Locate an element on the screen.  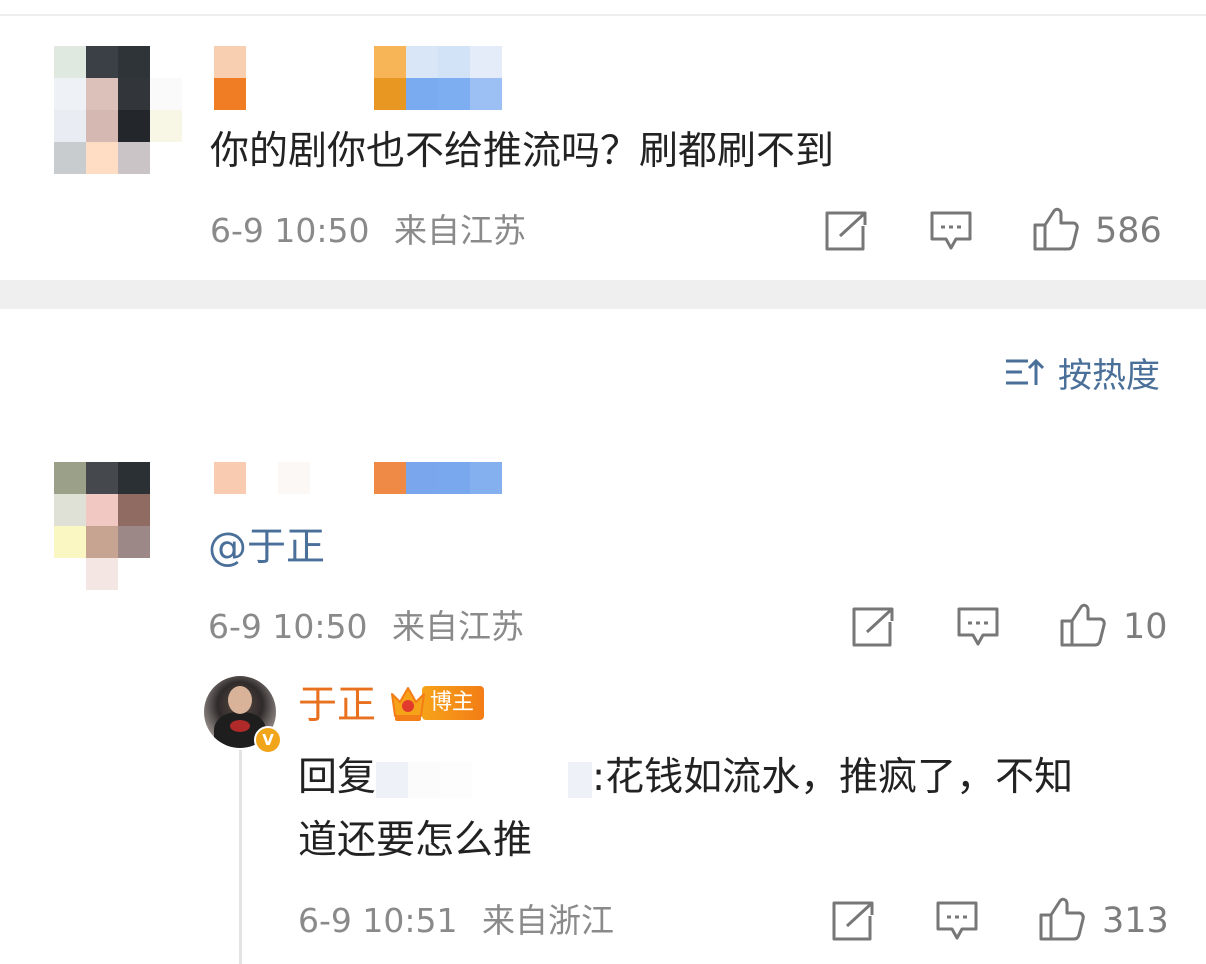
like-count: 313 is located at coordinates (1135, 921).